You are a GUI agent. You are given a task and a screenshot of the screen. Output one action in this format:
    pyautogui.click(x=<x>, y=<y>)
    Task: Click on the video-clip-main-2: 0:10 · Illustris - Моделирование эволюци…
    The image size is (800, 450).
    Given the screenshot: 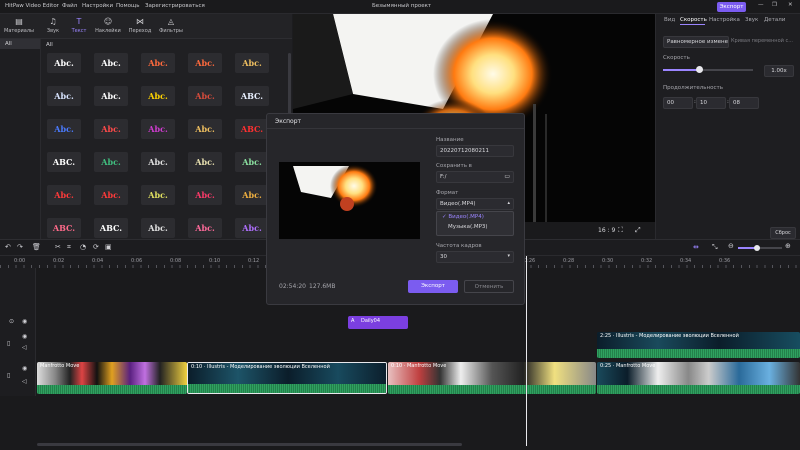 What is the action you would take?
    pyautogui.click(x=287, y=378)
    